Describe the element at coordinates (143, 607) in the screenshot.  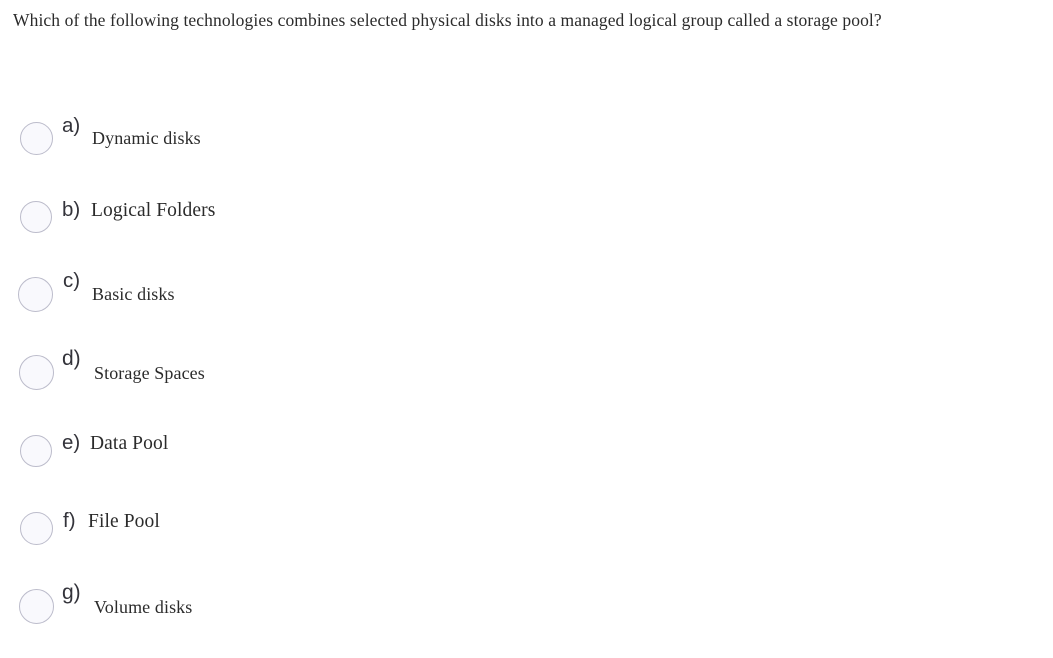
I see `option-label-g: Volume disks` at that location.